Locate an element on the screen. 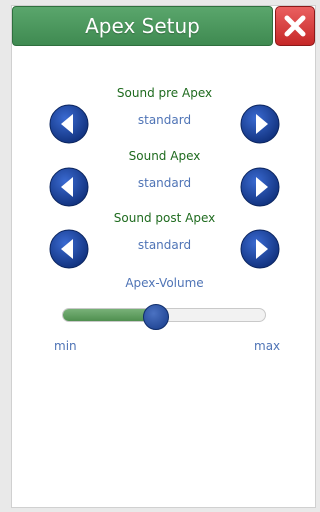  volume-max-label: max is located at coordinates (267, 346).